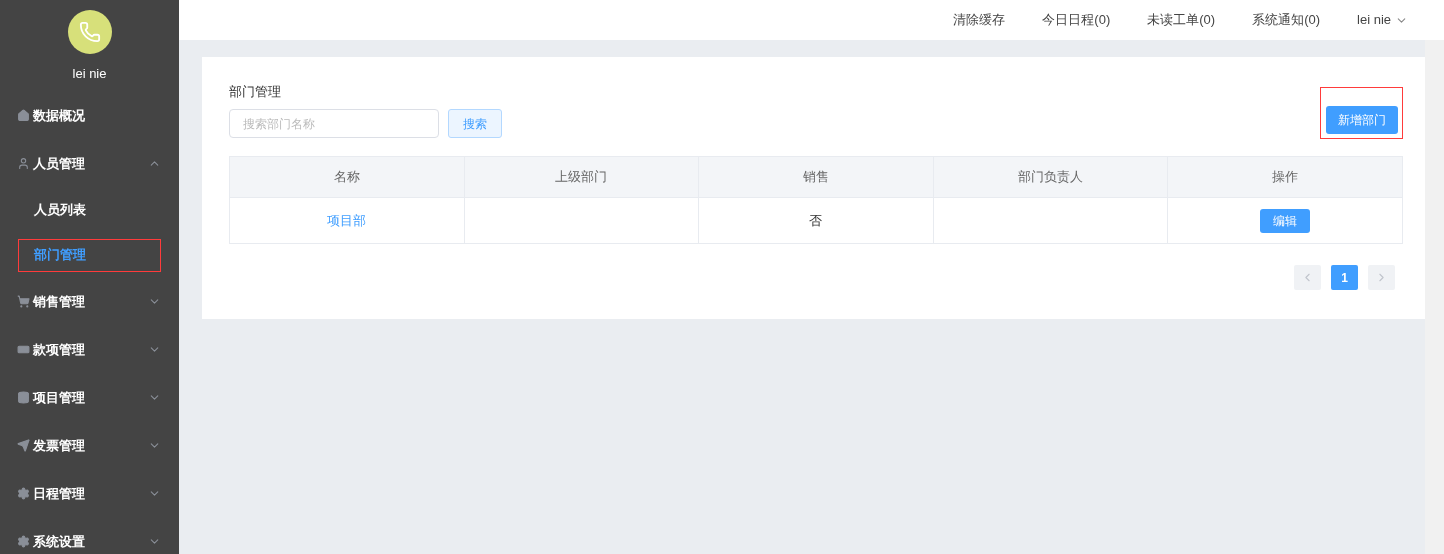 This screenshot has height=554, width=1444. Describe the element at coordinates (1285, 177) in the screenshot. I see `column-header: 操作` at that location.